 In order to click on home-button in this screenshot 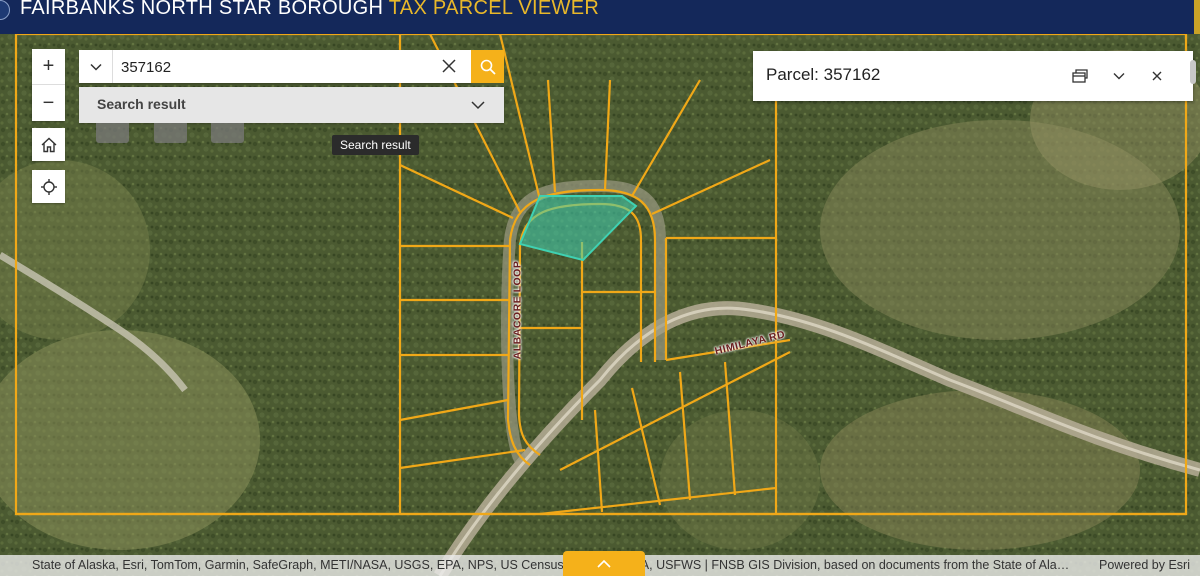, I will do `click(48, 144)`.